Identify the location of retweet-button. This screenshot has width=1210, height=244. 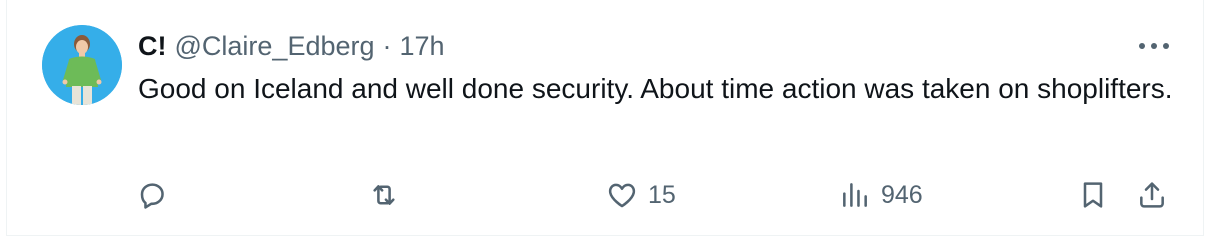
(384, 195).